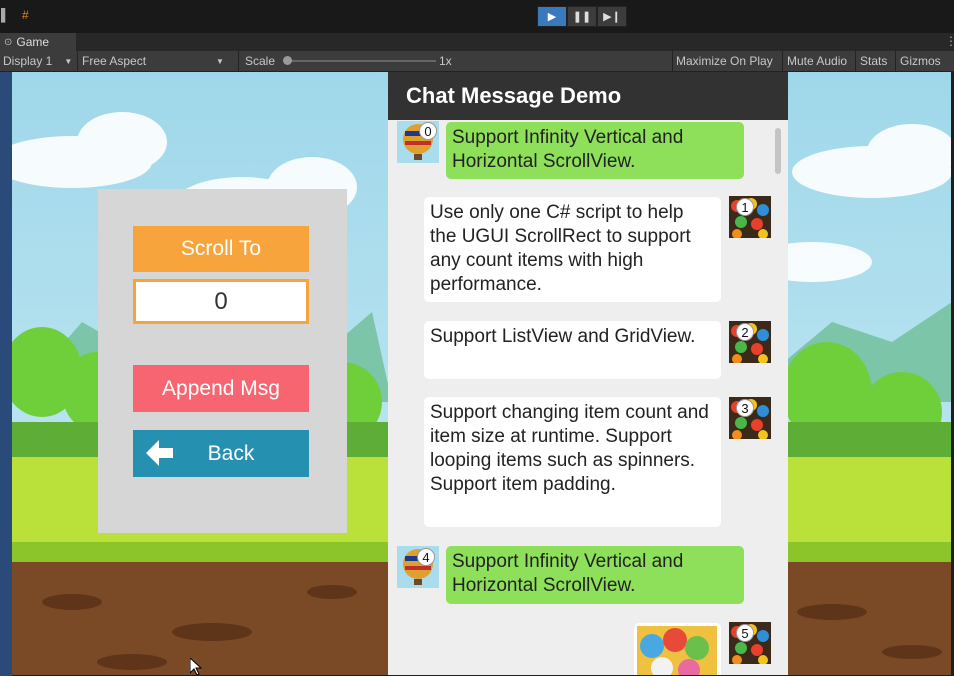  Describe the element at coordinates (158, 61) in the screenshot. I see `aspect-dropdown: Free Aspect ▼` at that location.